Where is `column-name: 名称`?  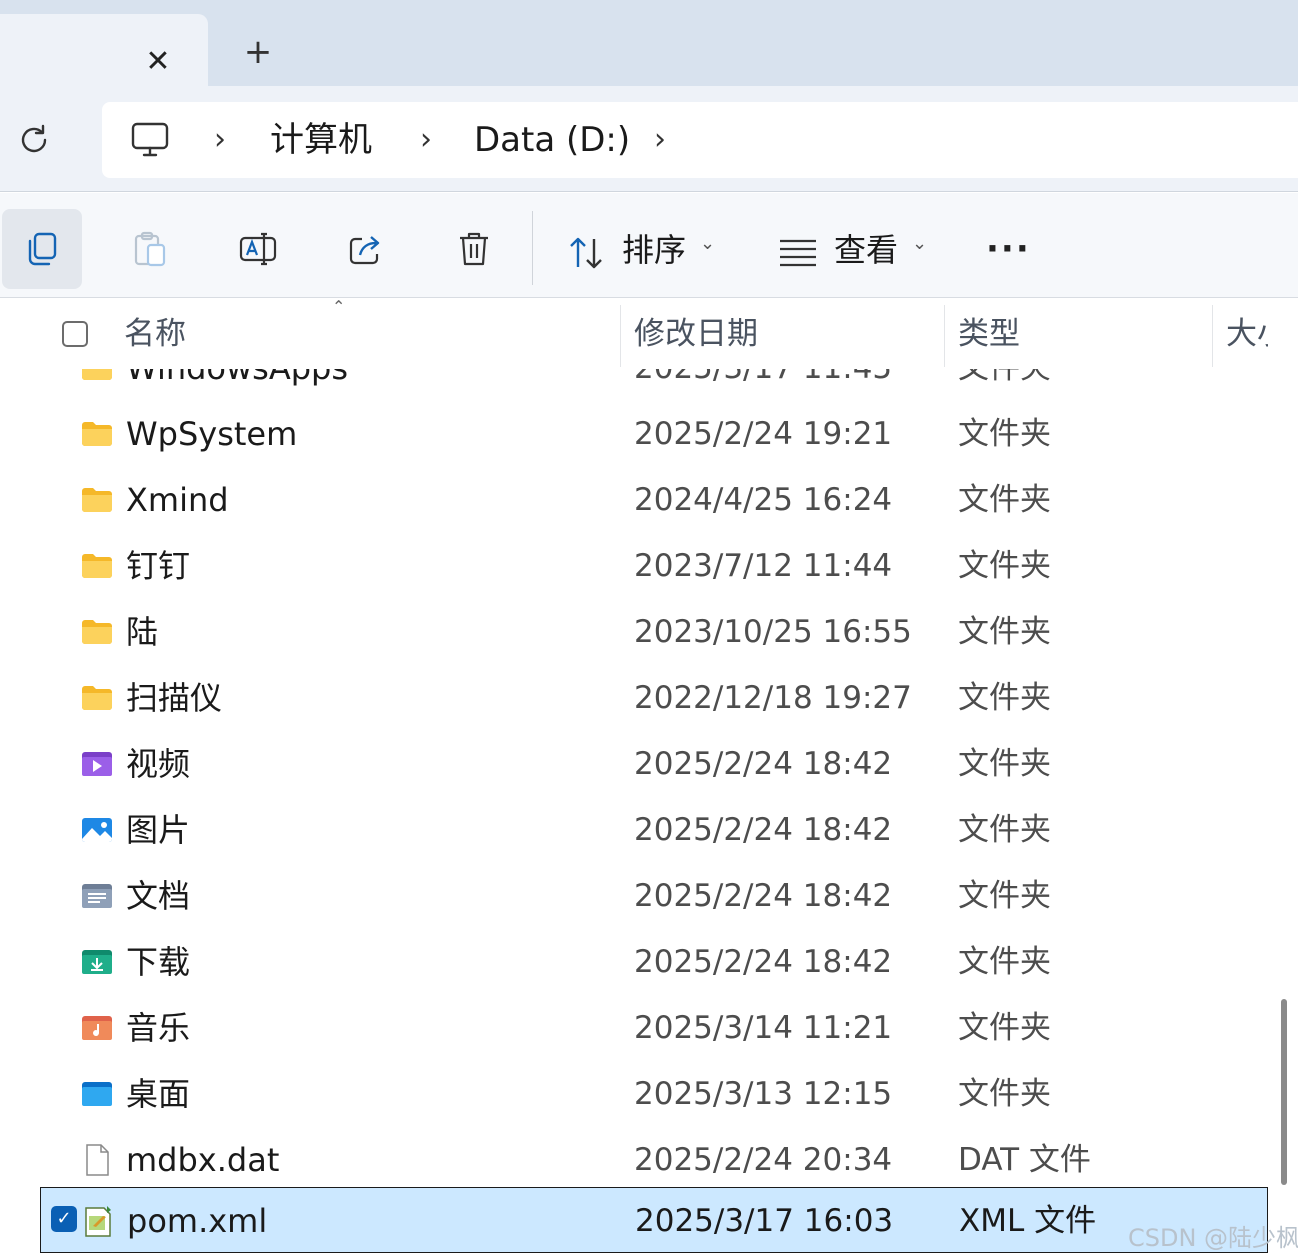
column-name: 名称 is located at coordinates (155, 334).